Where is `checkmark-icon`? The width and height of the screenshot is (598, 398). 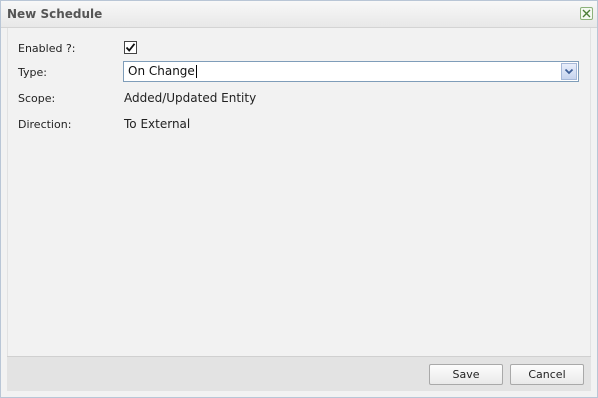
checkmark-icon is located at coordinates (130, 47).